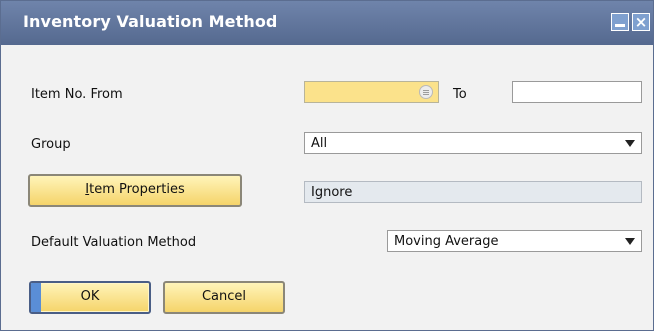 Image resolution: width=654 pixels, height=331 pixels. I want to click on ok-button: OK, so click(90, 297).